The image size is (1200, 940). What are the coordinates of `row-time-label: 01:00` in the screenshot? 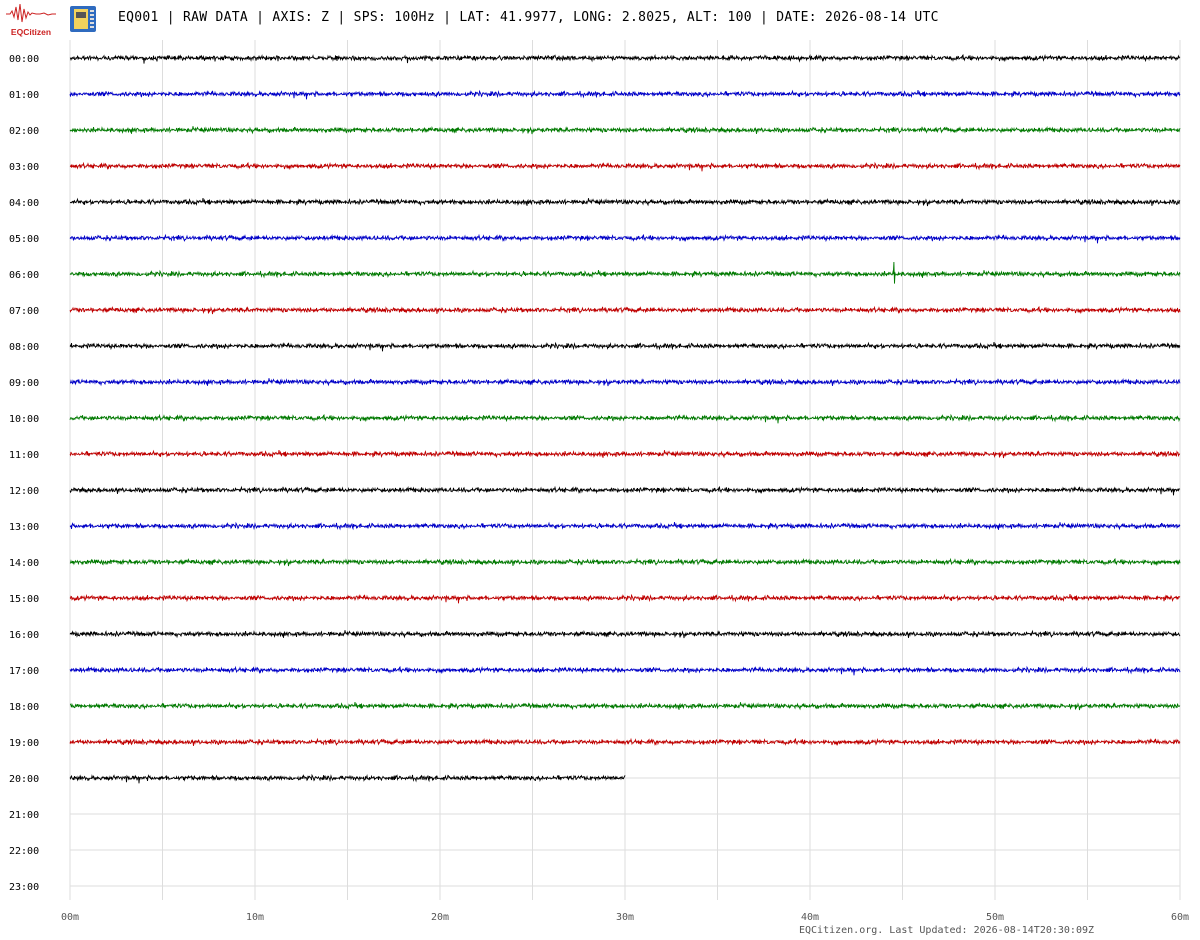 It's located at (24, 95).